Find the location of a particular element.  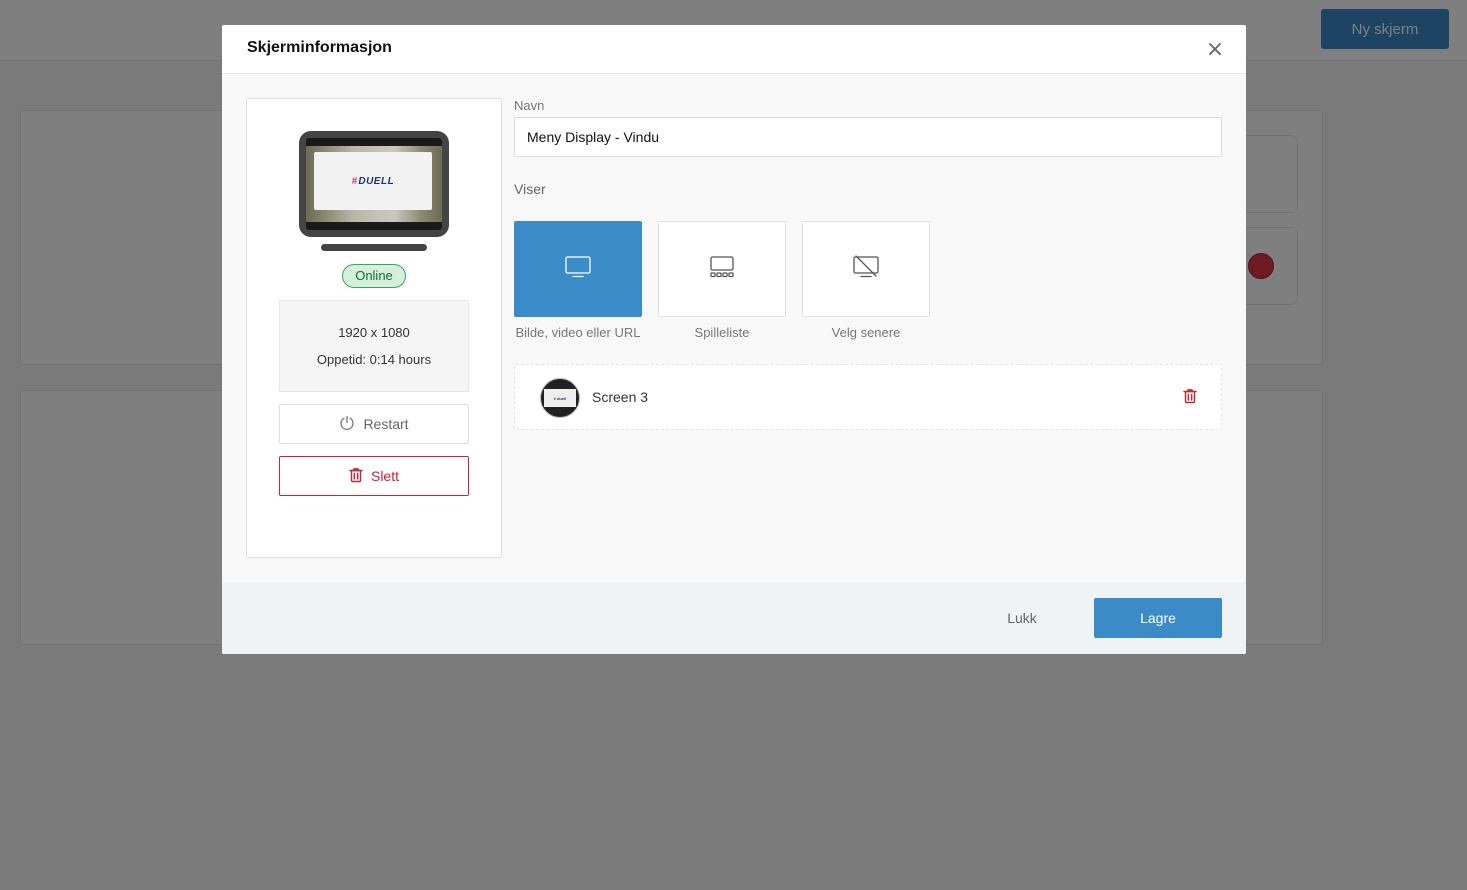

playlist-icon is located at coordinates (722, 269).